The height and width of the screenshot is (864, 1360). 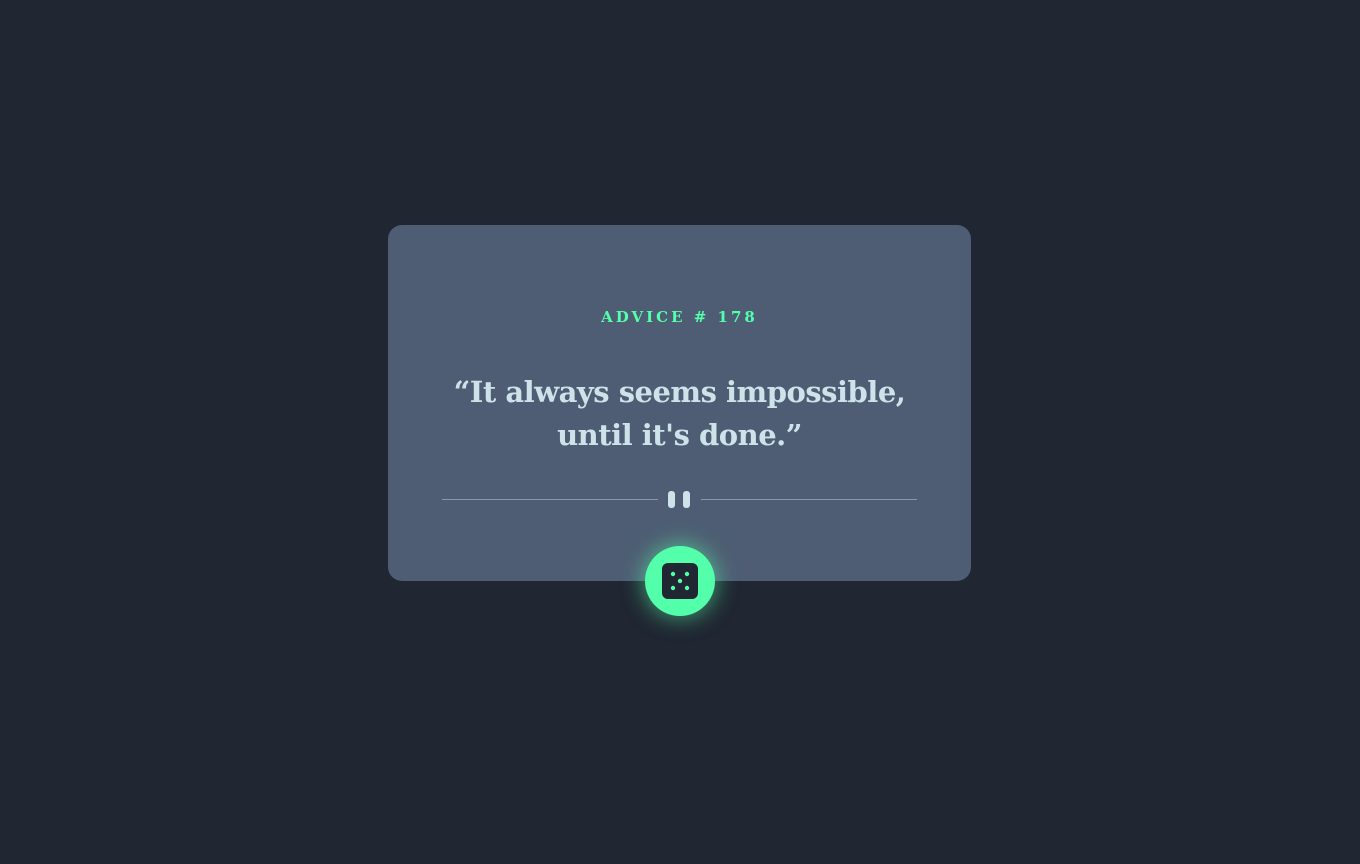 I want to click on generate-advice-button, so click(x=680, y=581).